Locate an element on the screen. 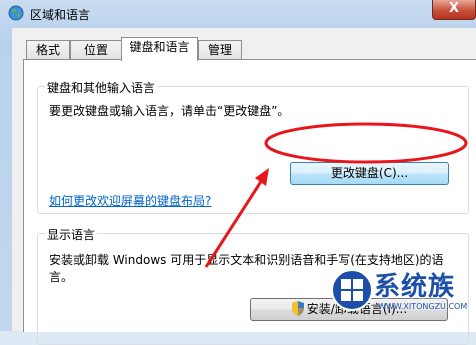  site-watermark: 系统族 WWW.XITONGZU.COM is located at coordinates (403, 299).